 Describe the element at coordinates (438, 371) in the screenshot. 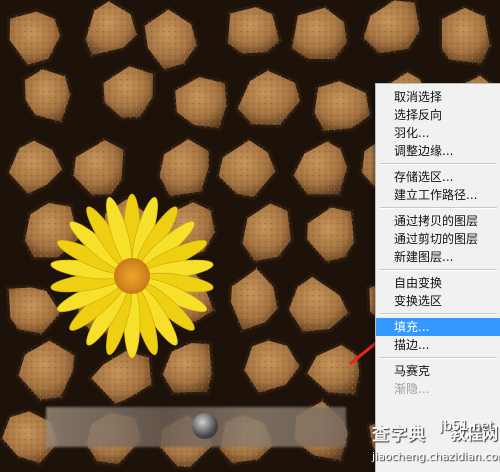

I see `menu-item: 马赛克` at that location.